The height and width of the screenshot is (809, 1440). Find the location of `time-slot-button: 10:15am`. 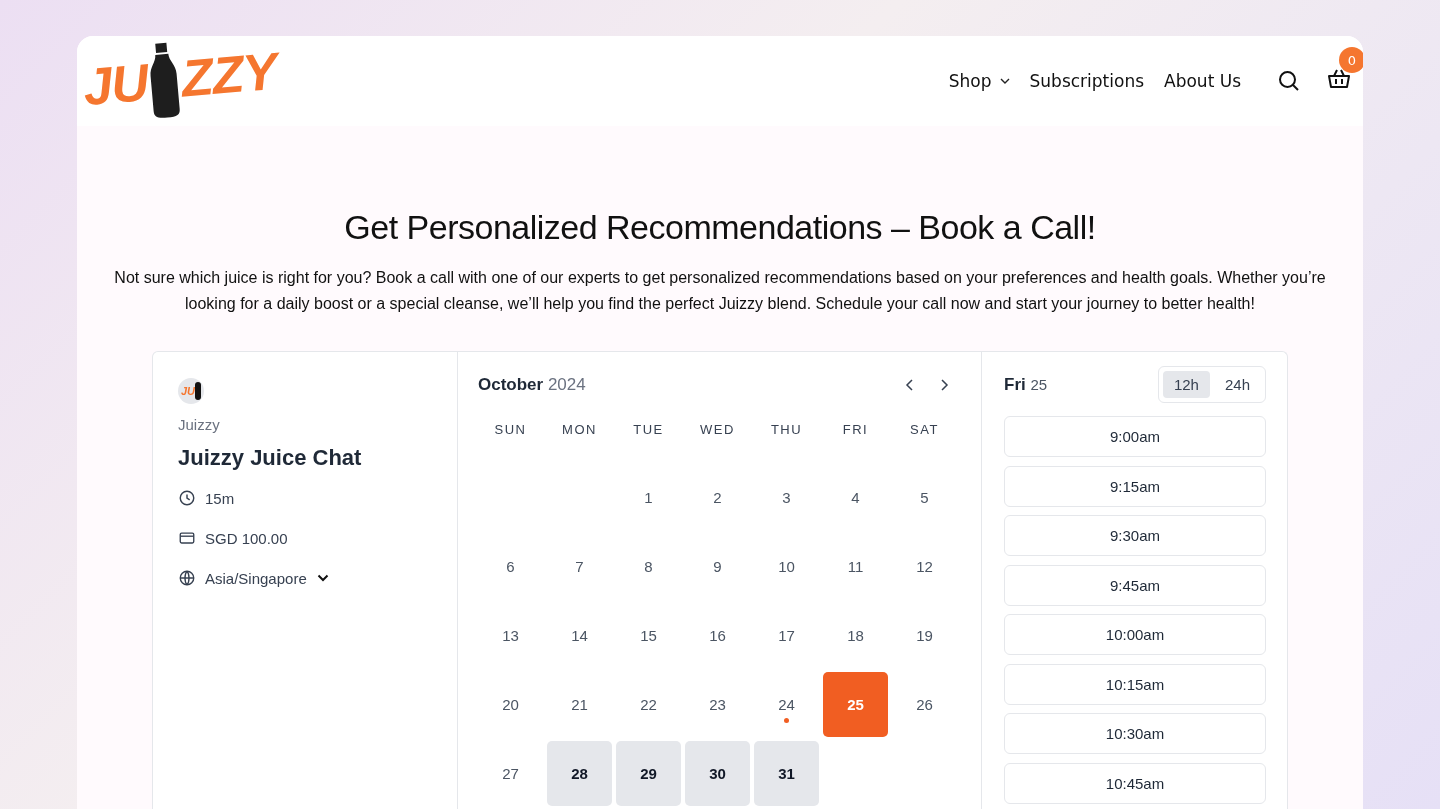

time-slot-button: 10:15am is located at coordinates (1135, 684).